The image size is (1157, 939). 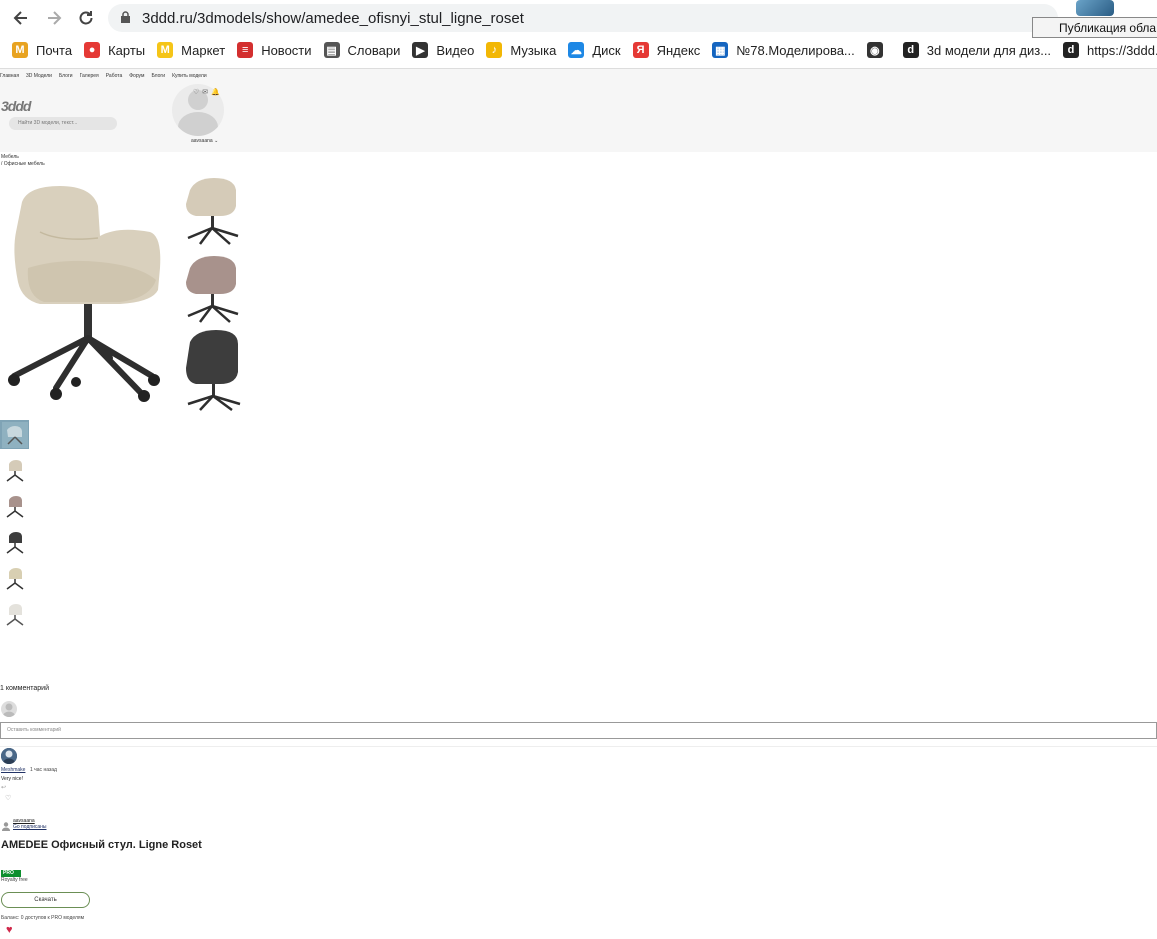 I want to click on pro-badge: PRO, so click(x=11, y=873).